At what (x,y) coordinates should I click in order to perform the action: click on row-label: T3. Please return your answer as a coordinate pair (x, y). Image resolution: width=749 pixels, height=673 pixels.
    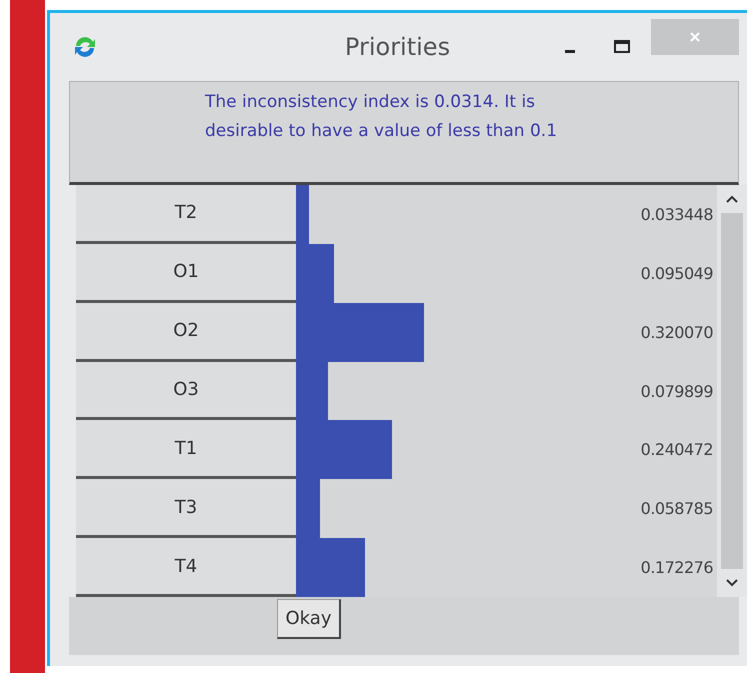
    Looking at the image, I should click on (186, 508).